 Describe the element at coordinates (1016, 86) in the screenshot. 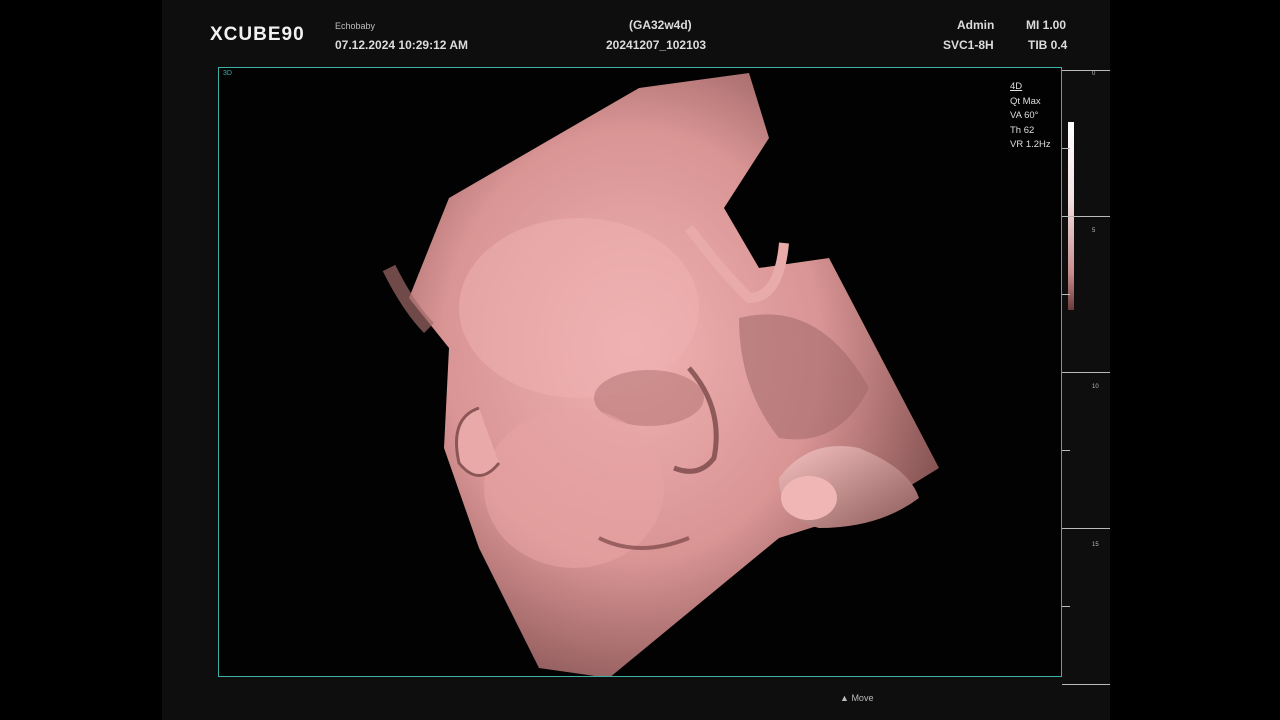

I see `param-mode: 4D` at that location.